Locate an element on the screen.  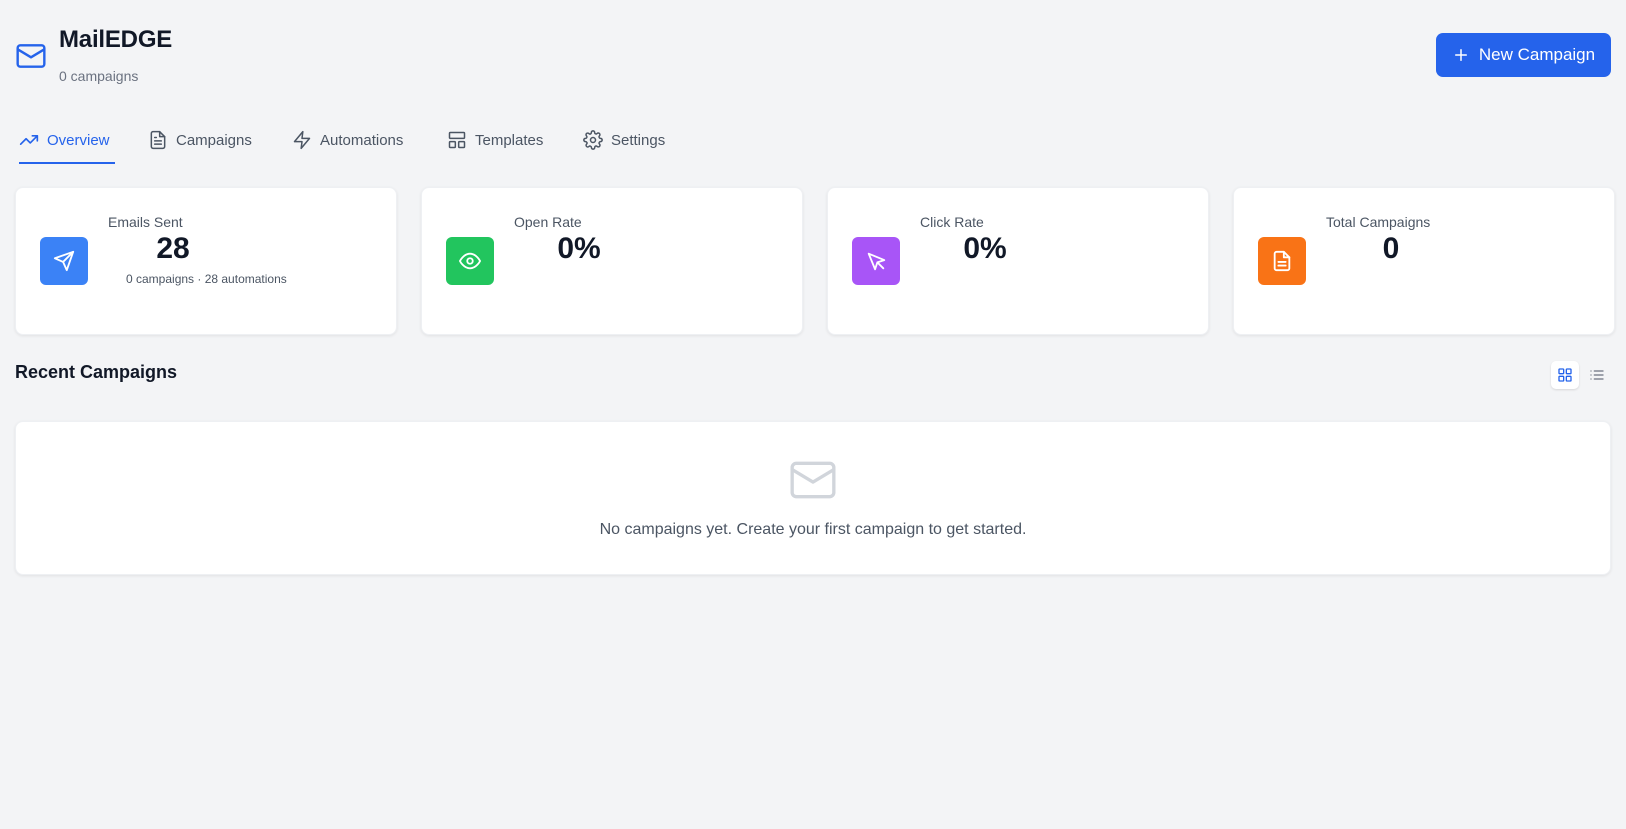
tab-overview: Overview is located at coordinates (67, 140).